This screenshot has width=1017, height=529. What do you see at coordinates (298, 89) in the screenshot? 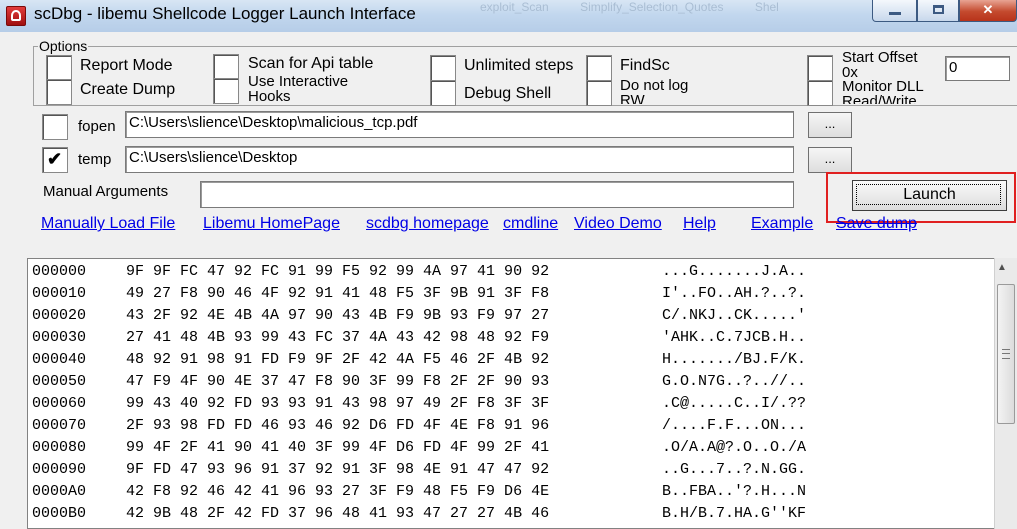
I see `interactive-hooks-label: Use Interactive Hooks` at bounding box center [298, 89].